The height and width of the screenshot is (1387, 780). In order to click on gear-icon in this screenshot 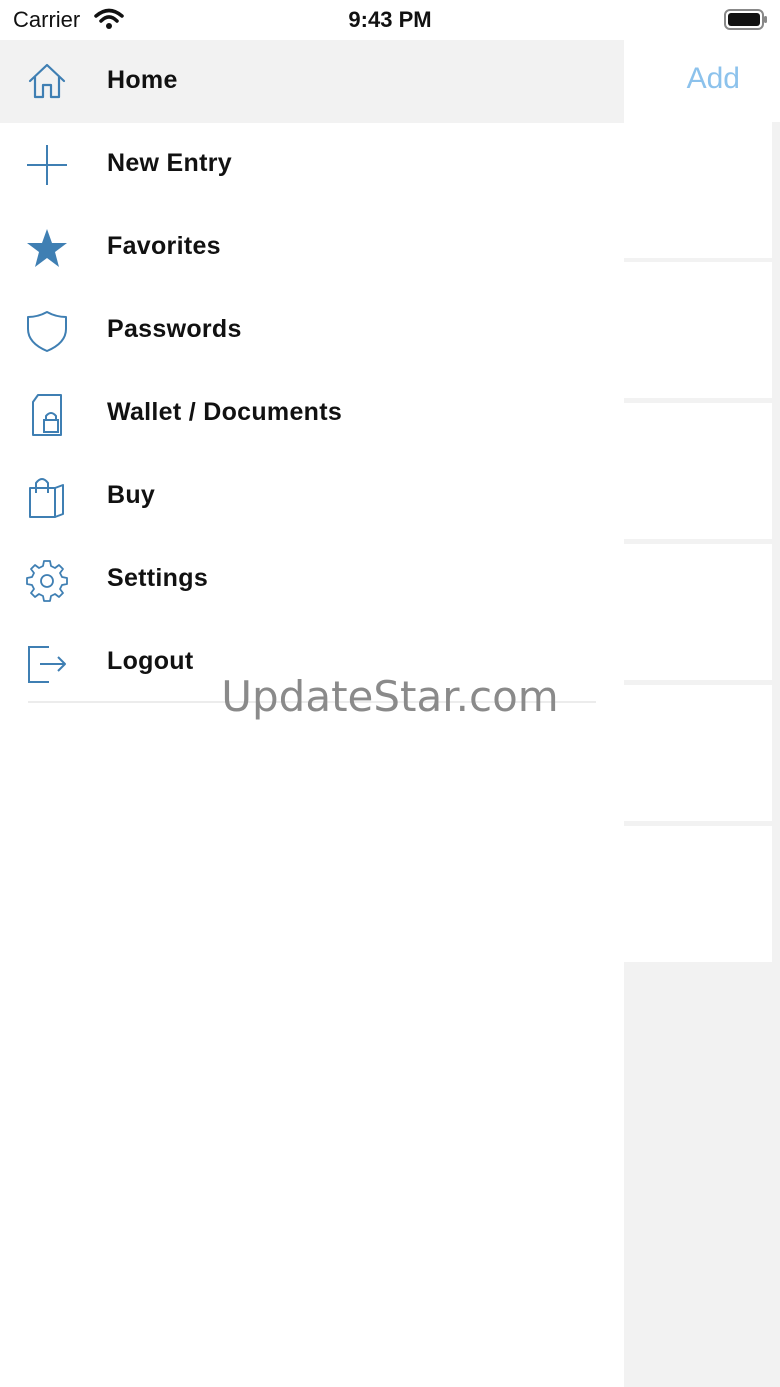, I will do `click(47, 580)`.